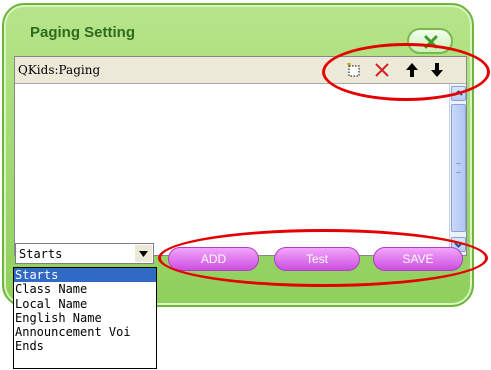  I want to click on dropdown-arrow-button, so click(143, 253).